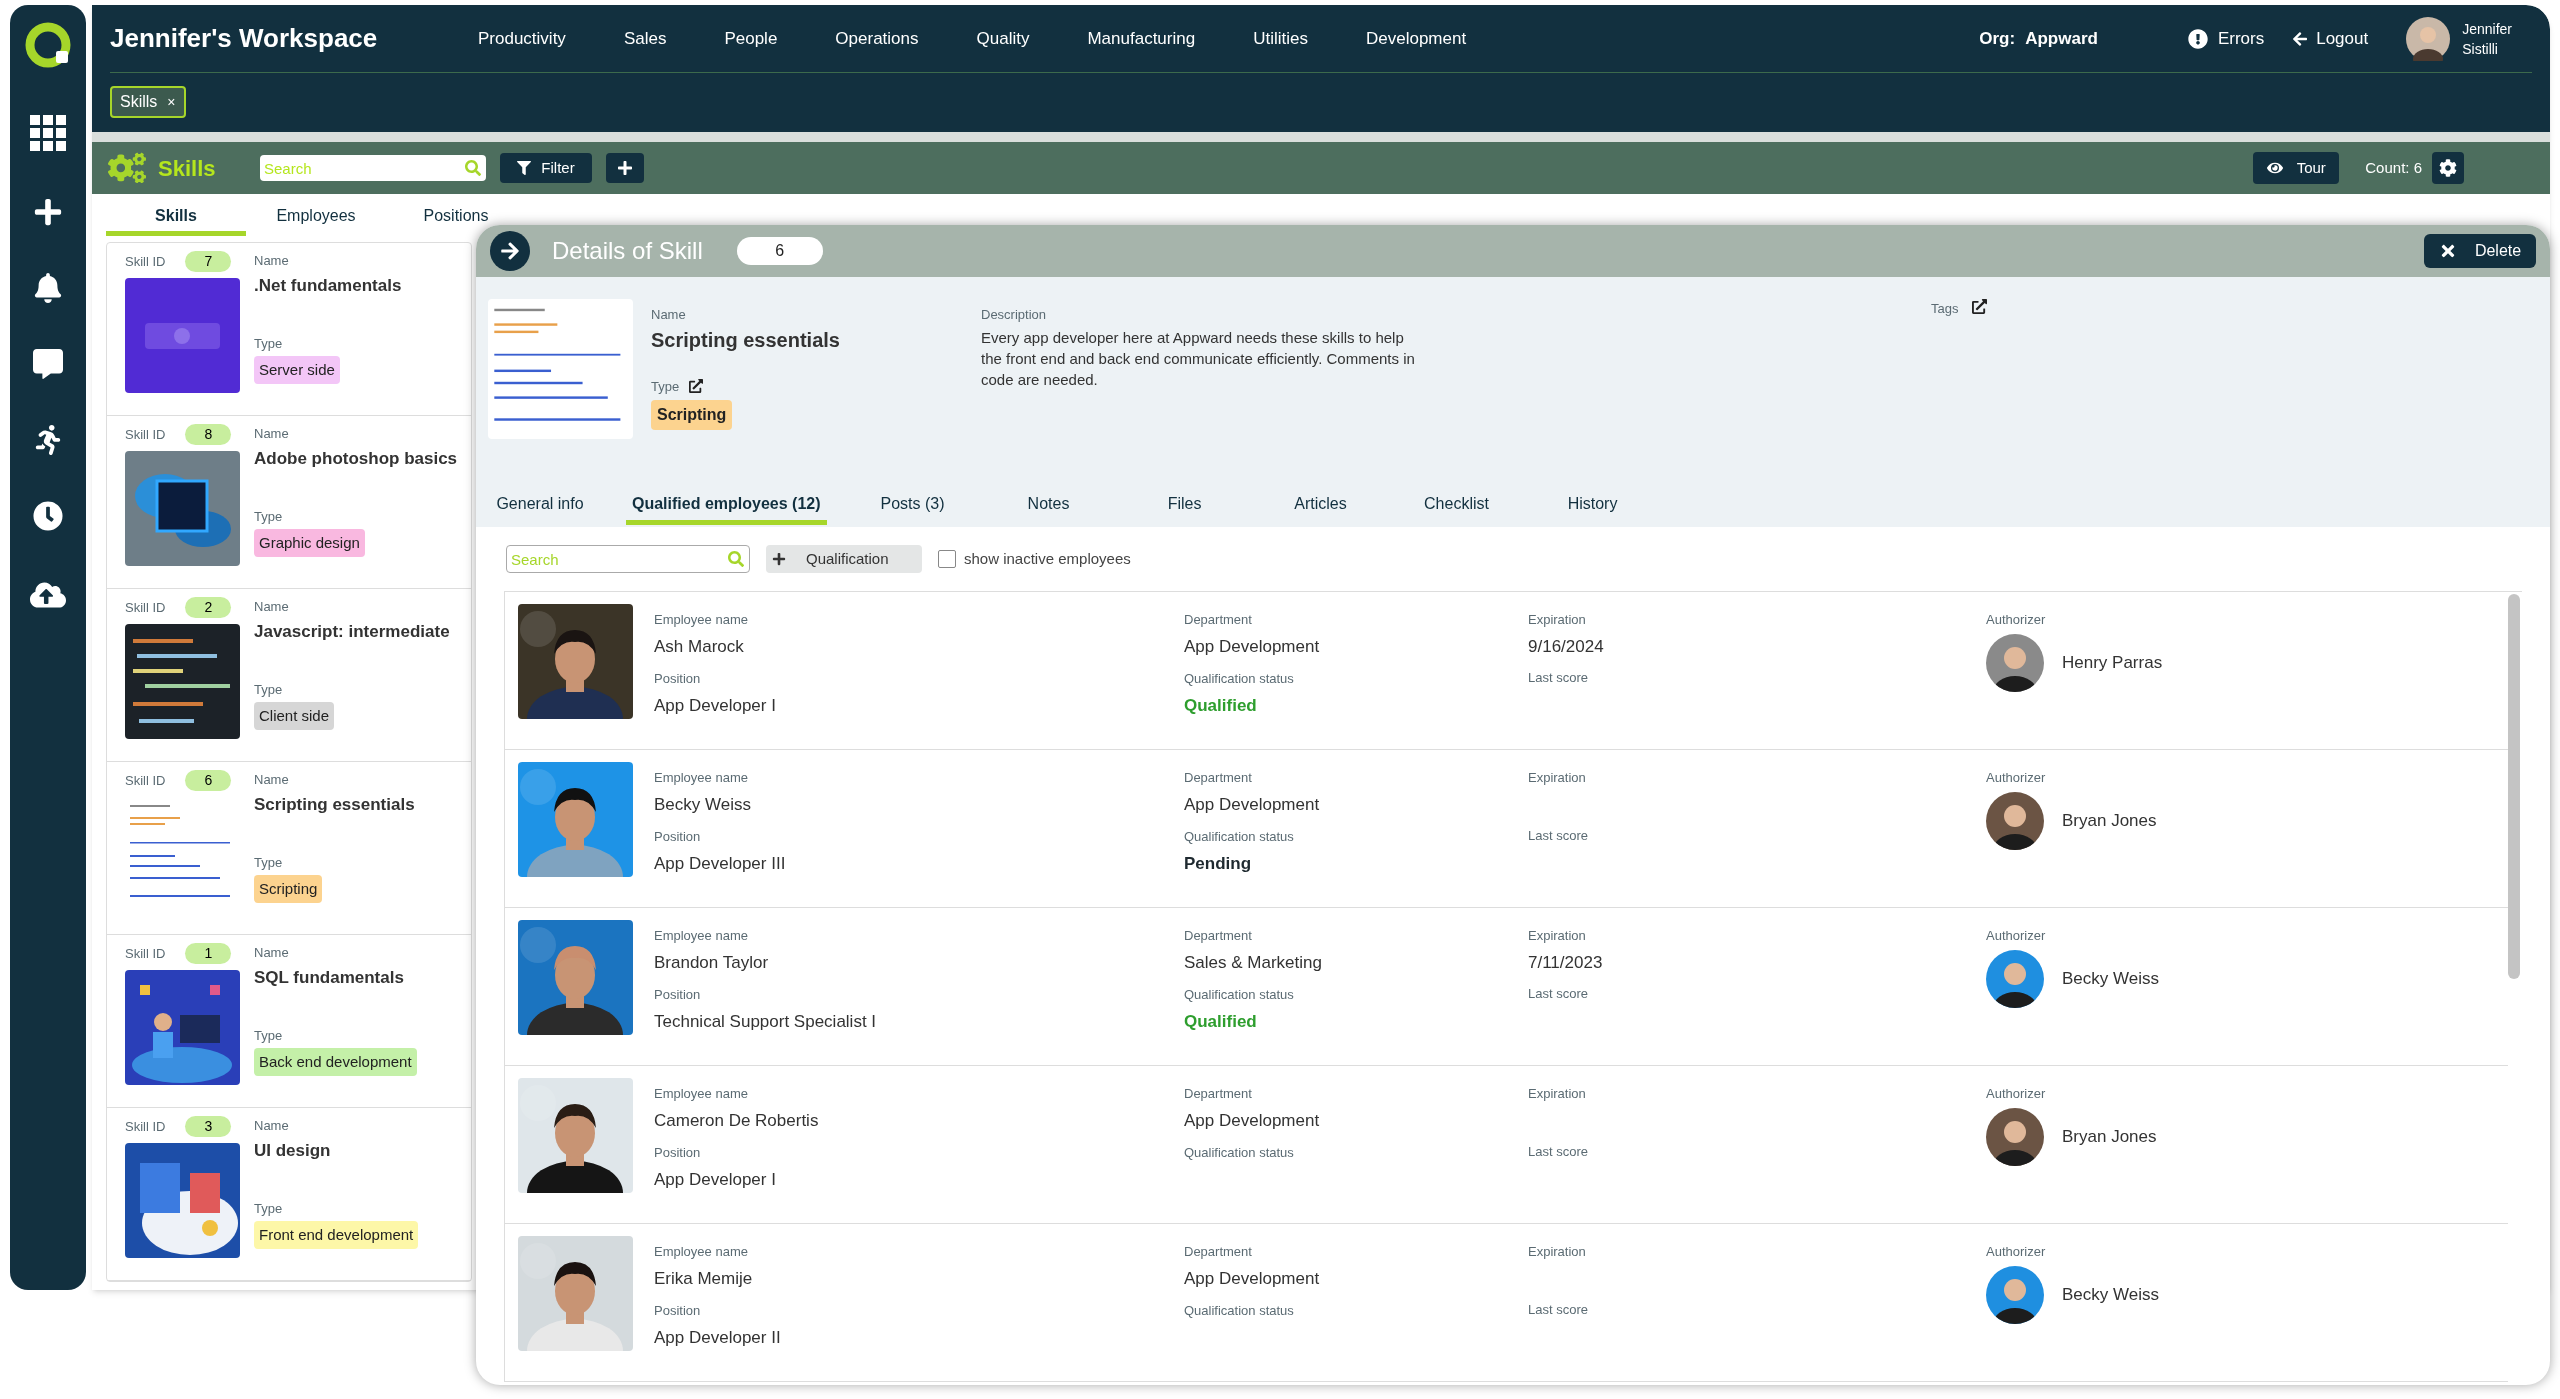 The width and height of the screenshot is (2560, 1399). I want to click on add-button, so click(625, 168).